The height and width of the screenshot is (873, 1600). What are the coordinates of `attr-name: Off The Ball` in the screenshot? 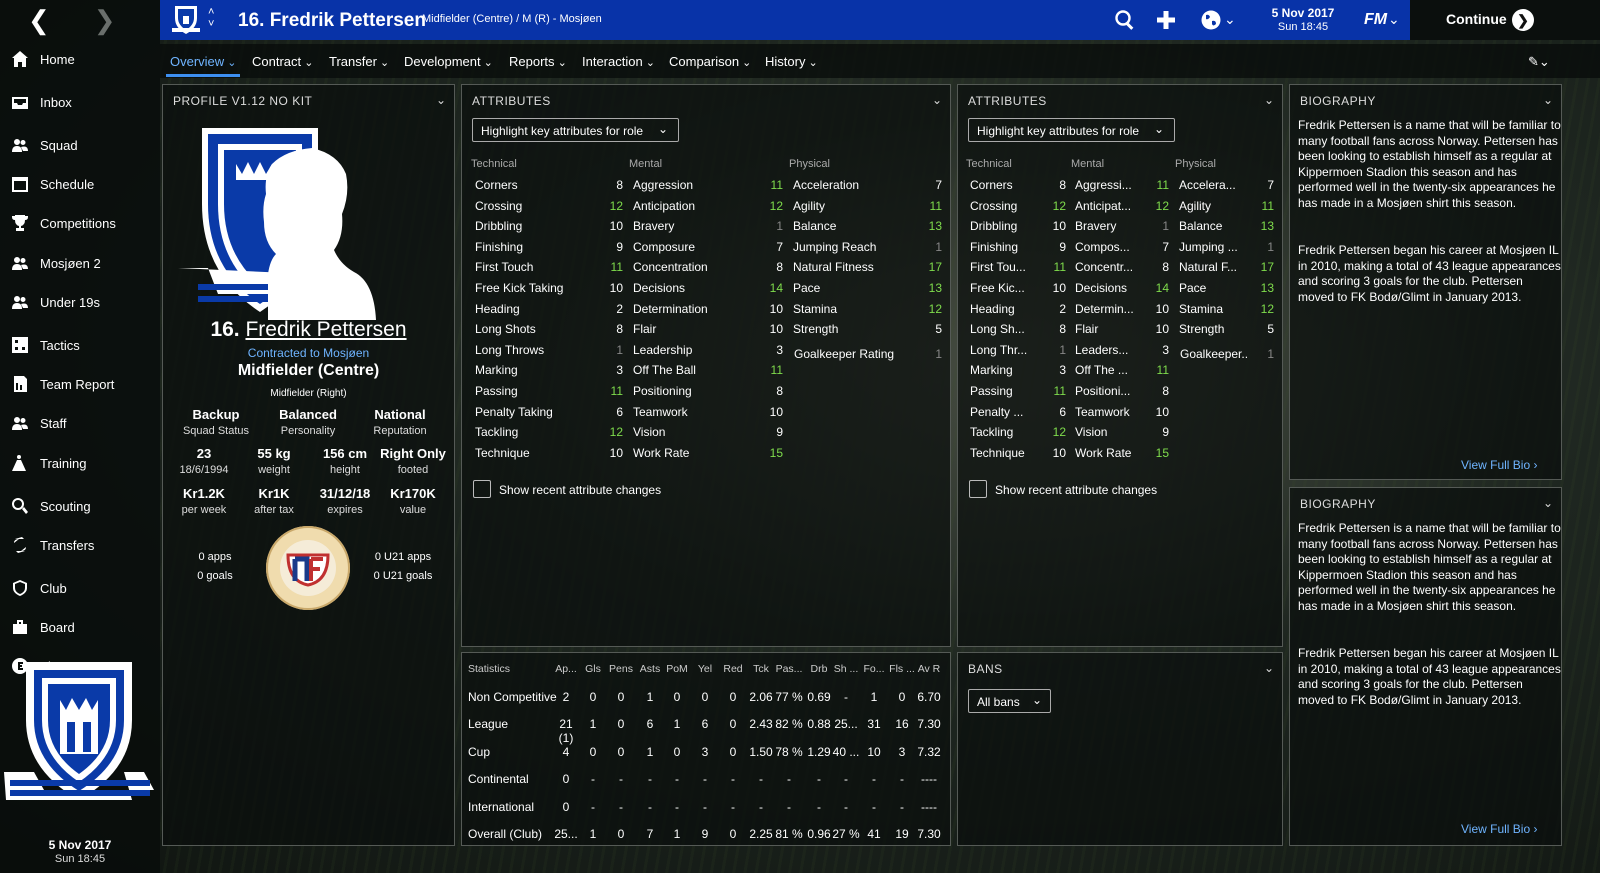 It's located at (664, 370).